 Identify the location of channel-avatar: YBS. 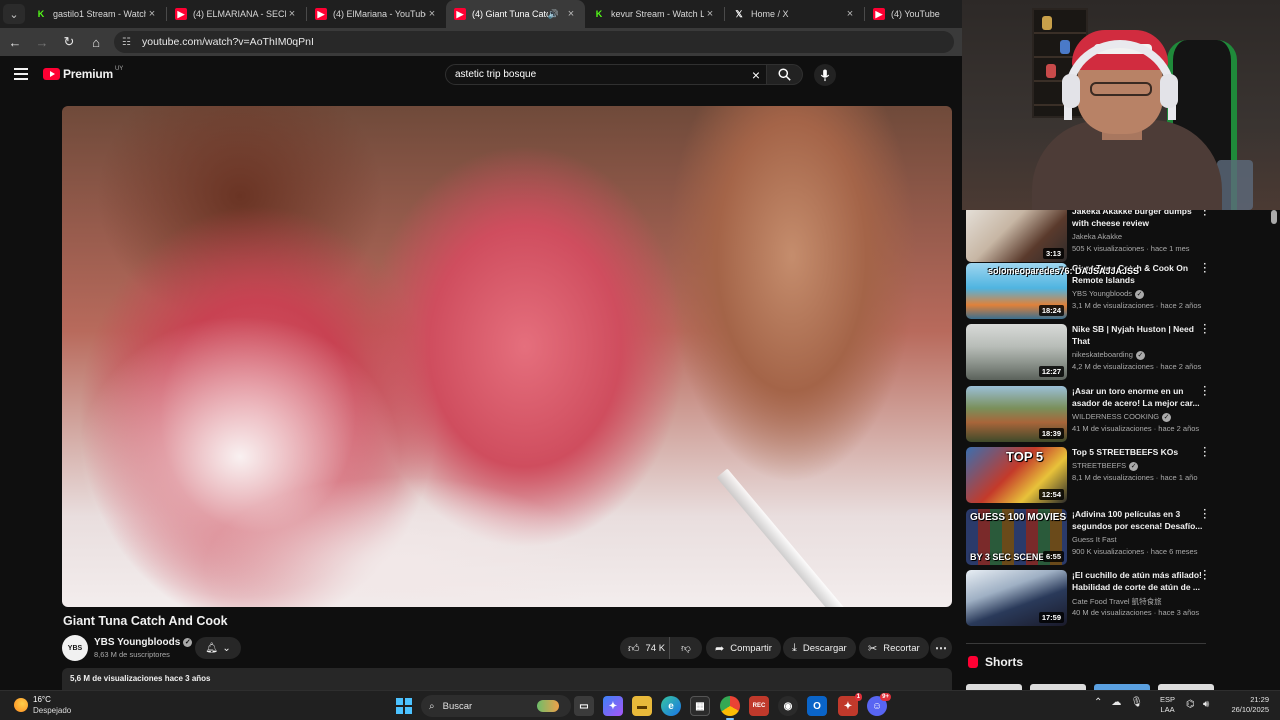
(75, 648).